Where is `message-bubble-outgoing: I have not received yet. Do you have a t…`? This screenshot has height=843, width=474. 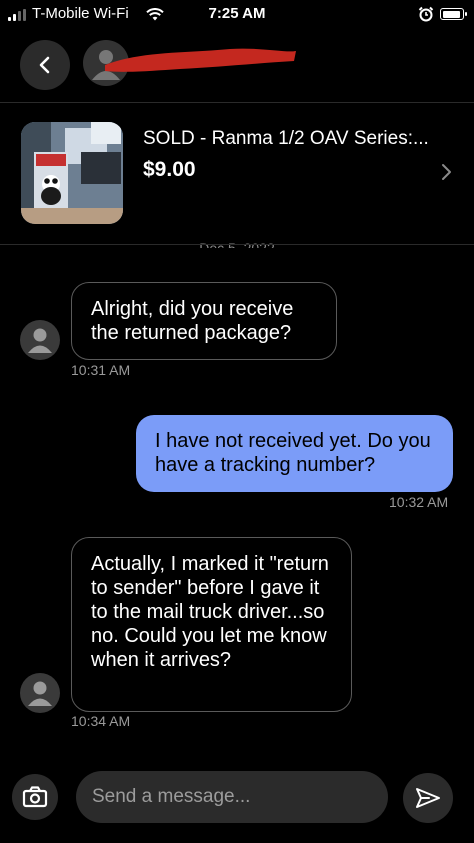
message-bubble-outgoing: I have not received yet. Do you have a t… is located at coordinates (294, 453).